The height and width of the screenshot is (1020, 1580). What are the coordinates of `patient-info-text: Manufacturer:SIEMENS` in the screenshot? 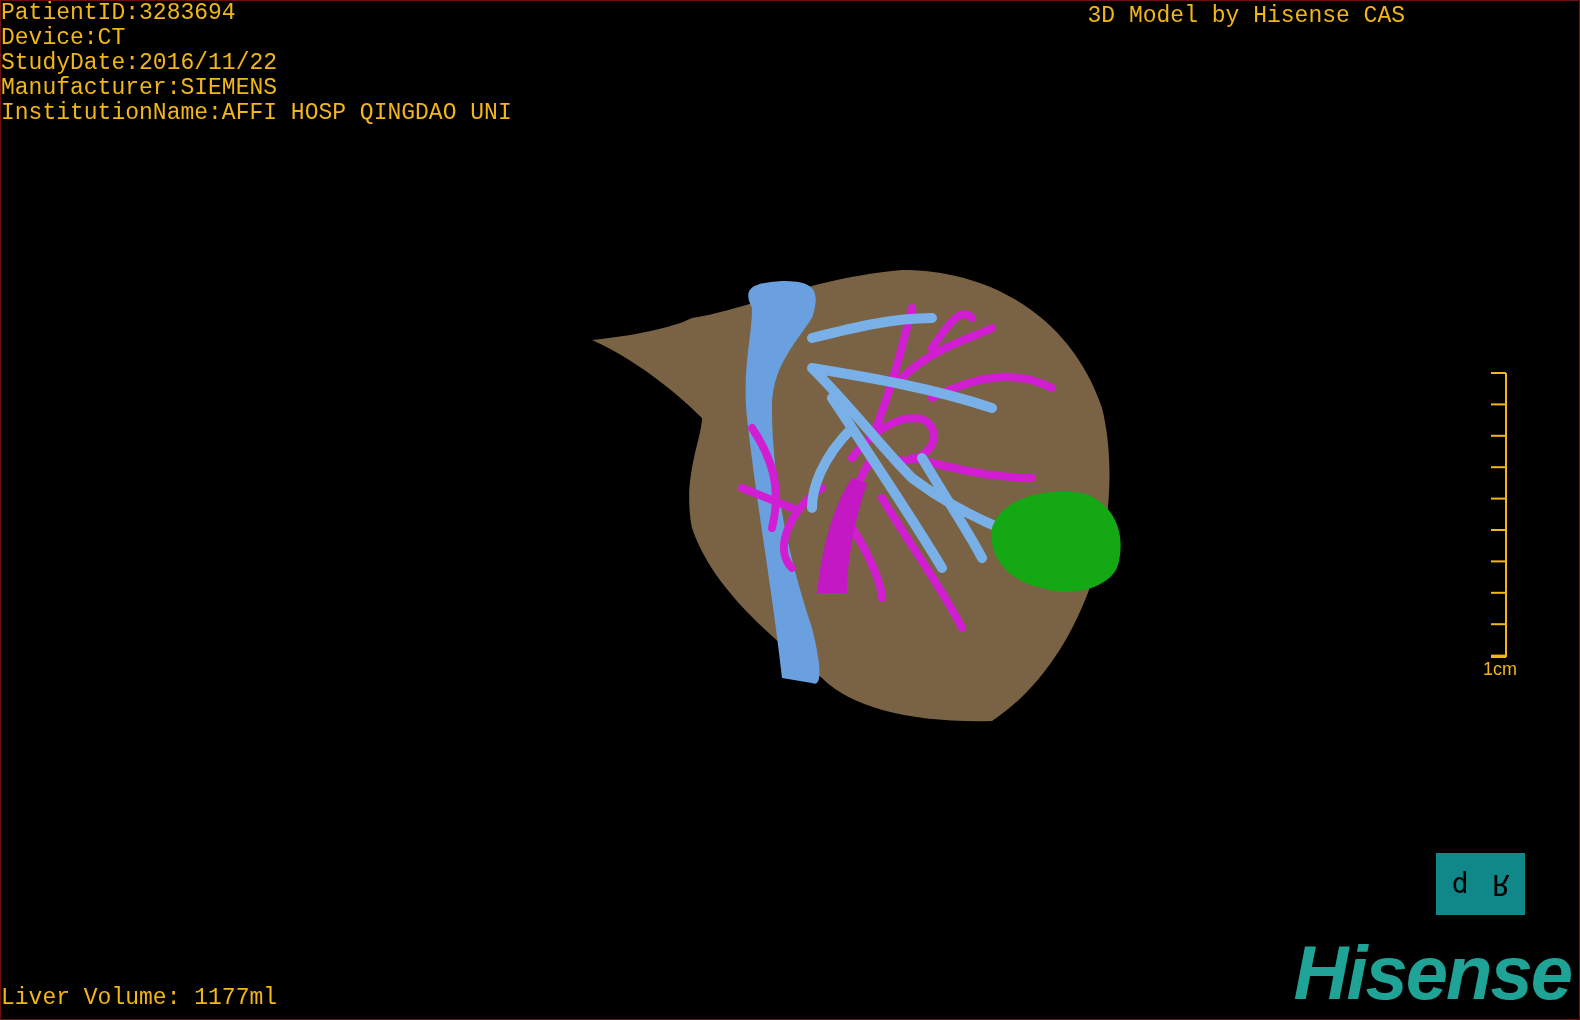 It's located at (140, 88).